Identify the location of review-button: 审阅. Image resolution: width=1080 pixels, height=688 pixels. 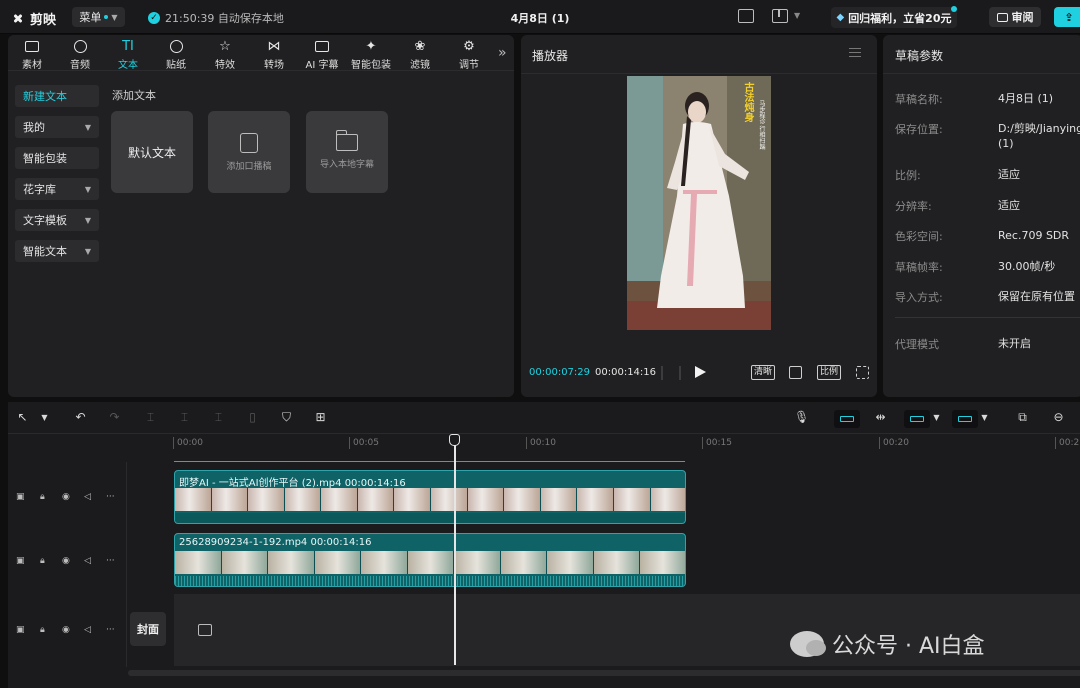
(1015, 17).